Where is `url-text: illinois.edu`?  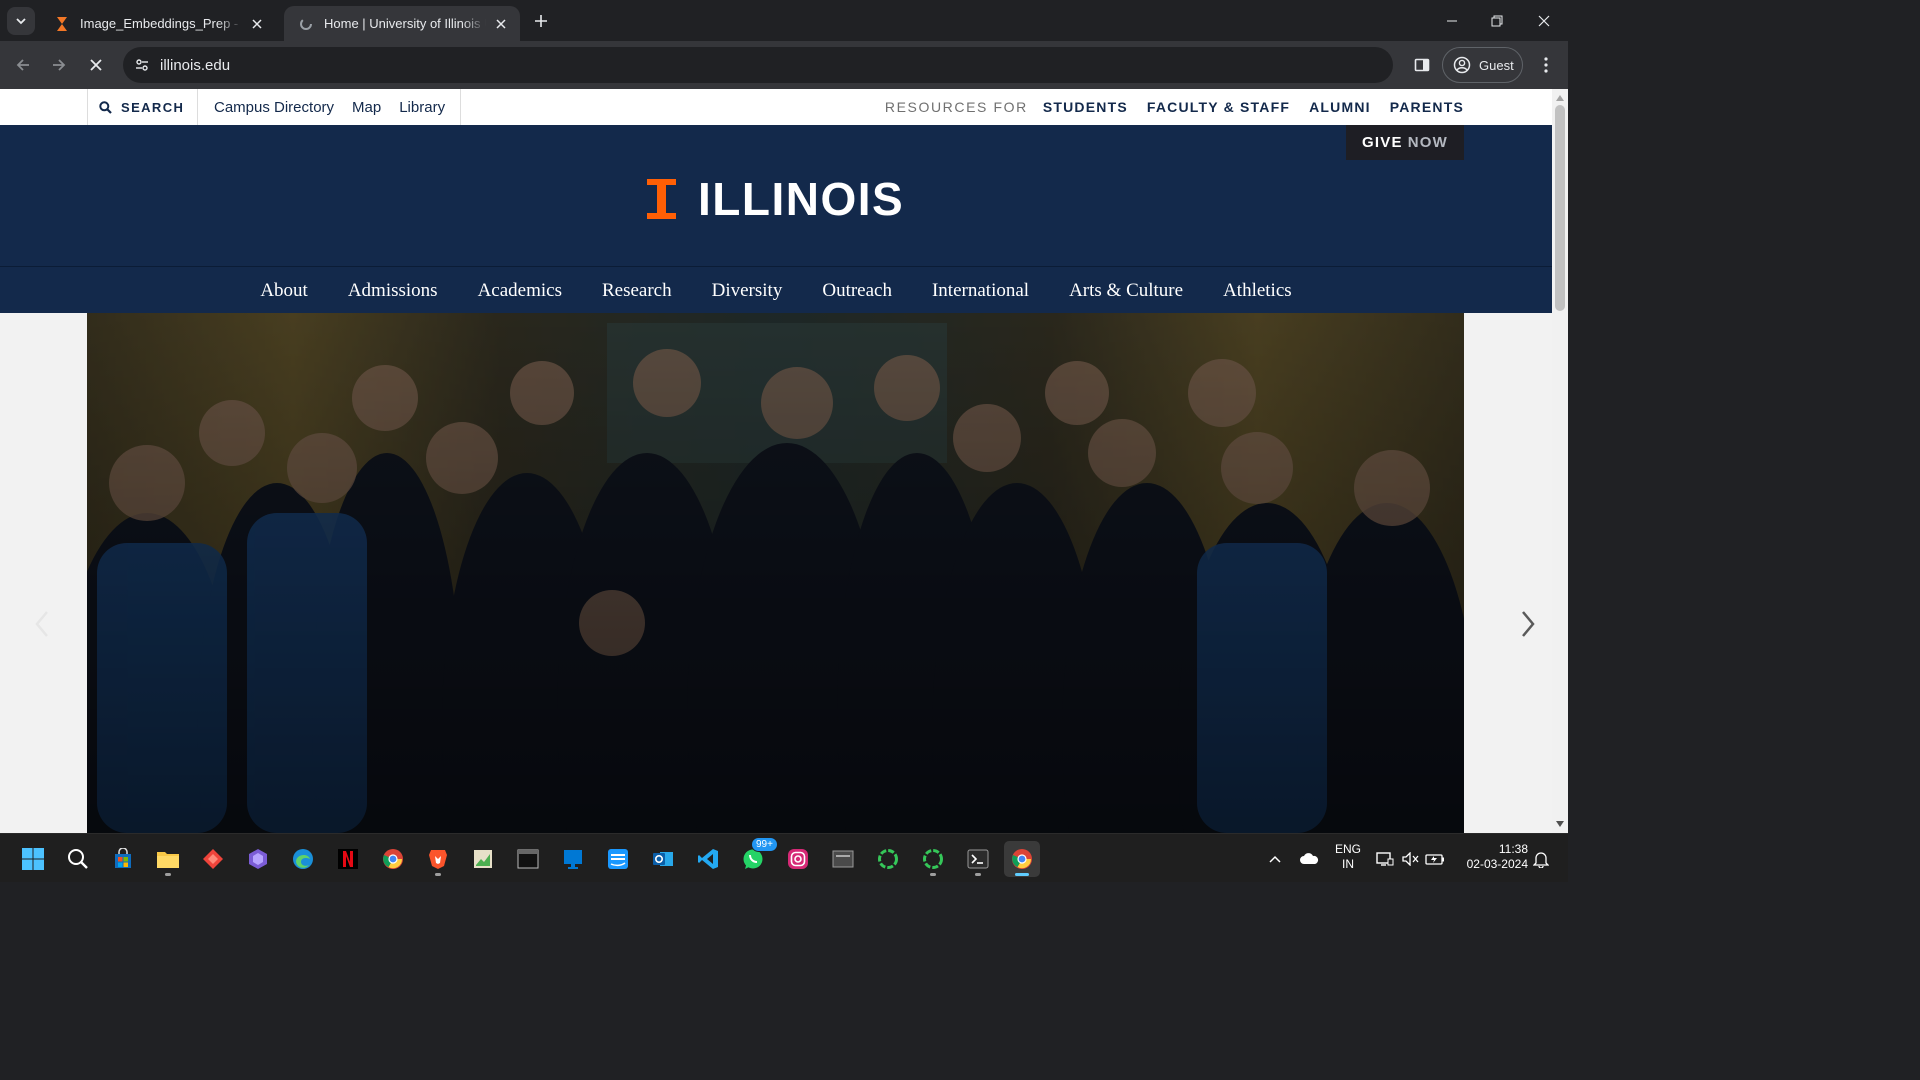
url-text: illinois.edu is located at coordinates (195, 65).